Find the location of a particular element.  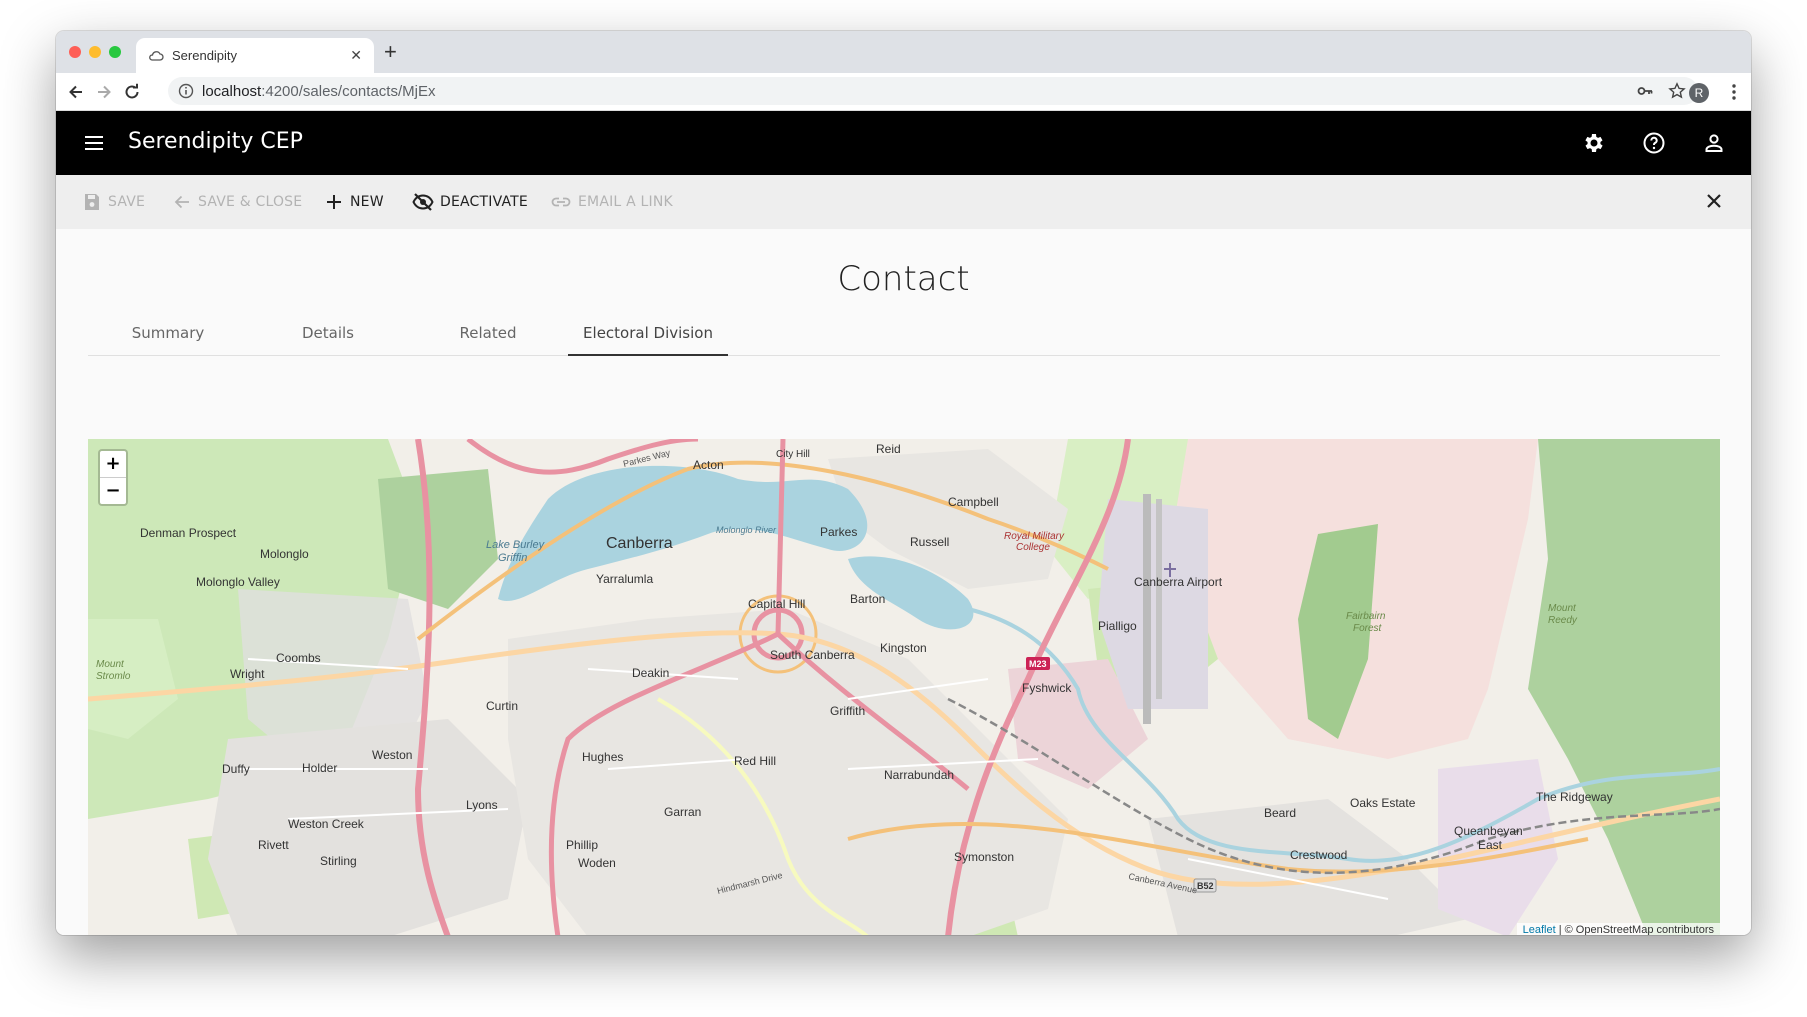

svg-text: Barton is located at coordinates (867, 599).